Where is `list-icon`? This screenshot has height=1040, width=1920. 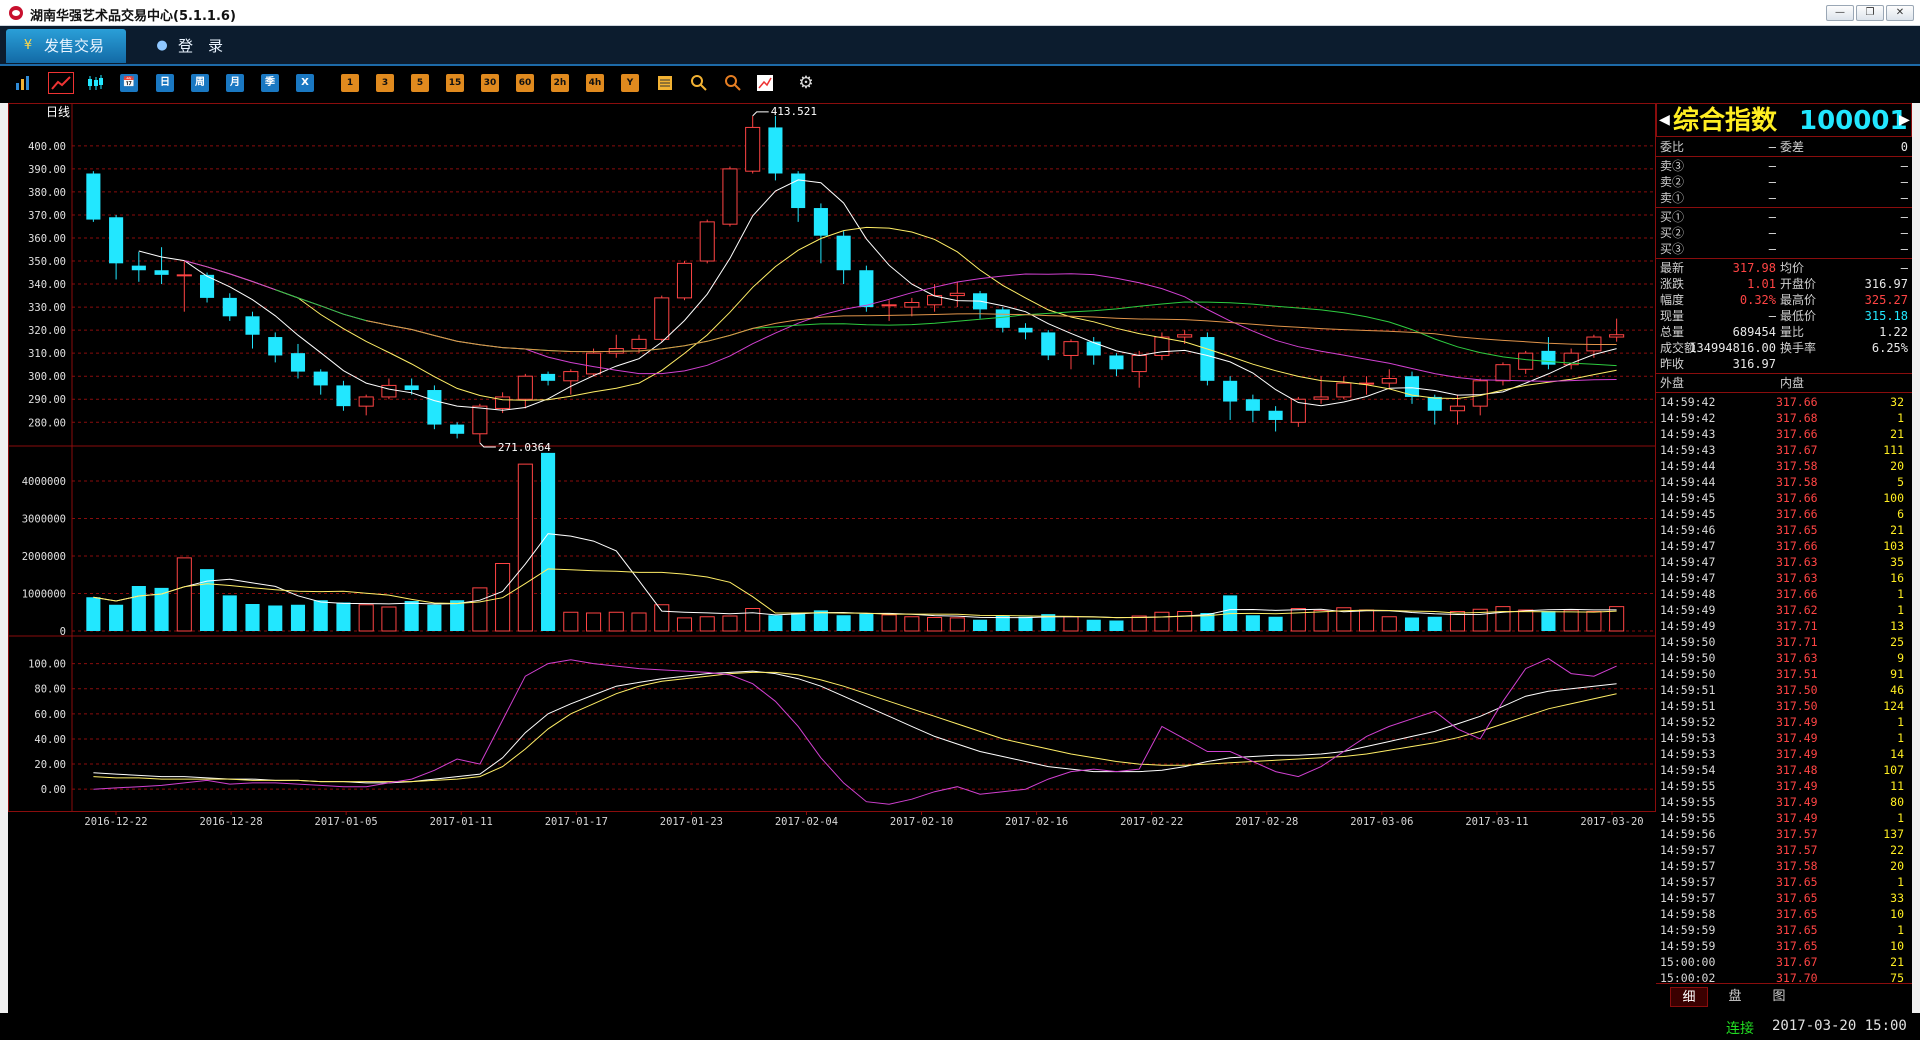 list-icon is located at coordinates (665, 83).